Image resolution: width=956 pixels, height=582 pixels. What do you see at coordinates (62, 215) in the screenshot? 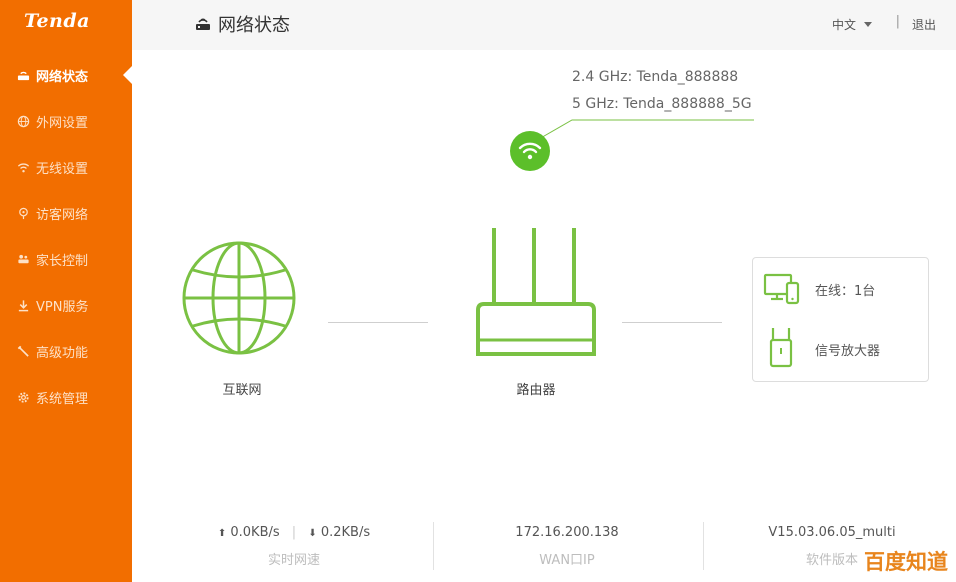
I see `sidebar-item-label: 访客网络` at bounding box center [62, 215].